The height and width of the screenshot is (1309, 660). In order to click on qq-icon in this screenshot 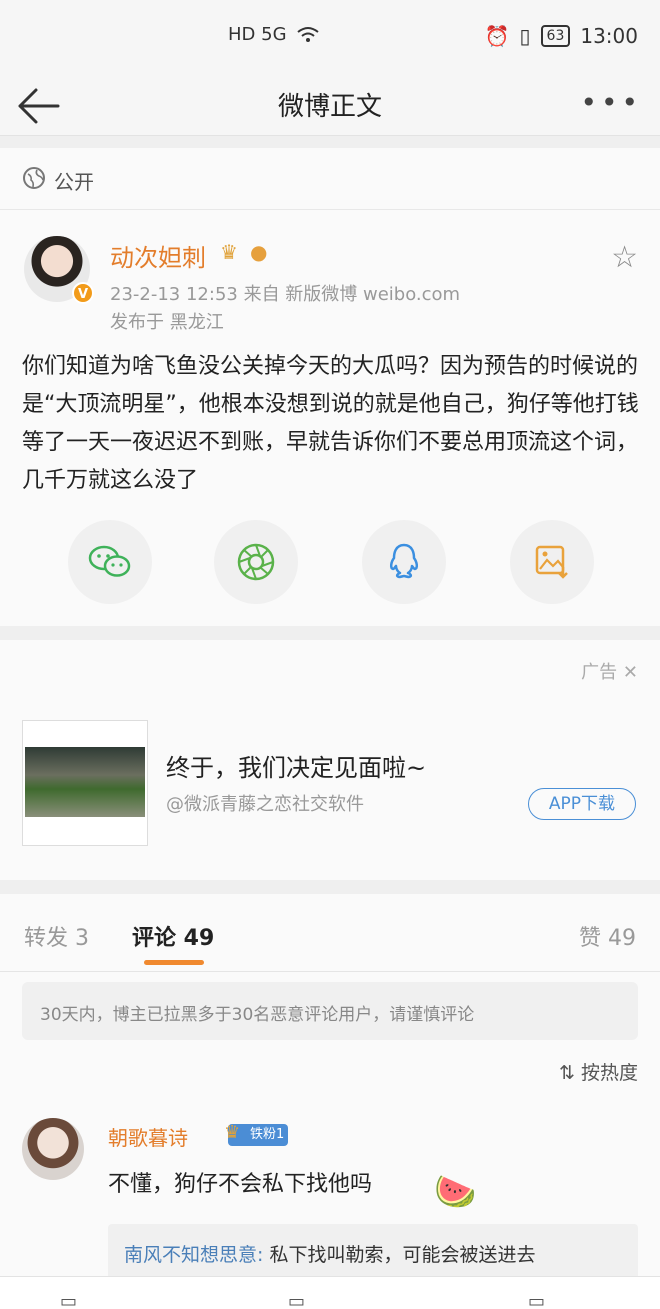, I will do `click(404, 561)`.